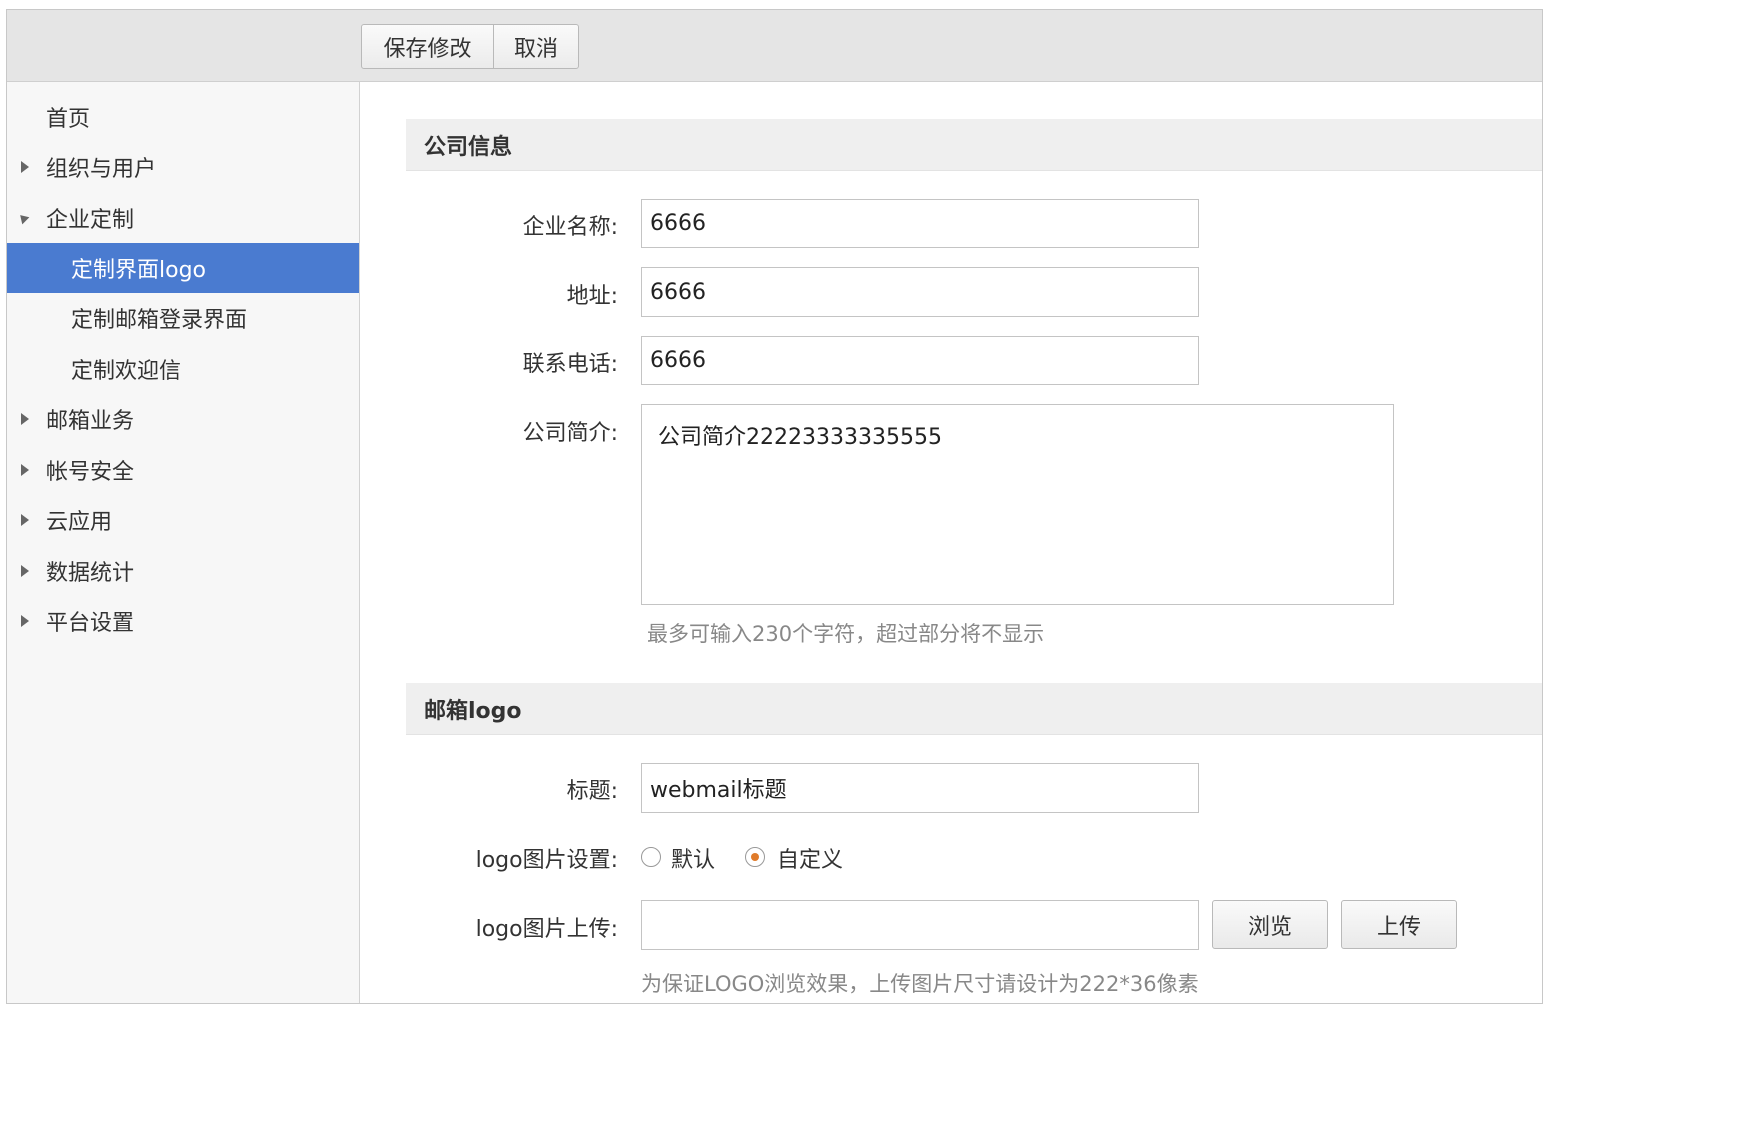 The width and height of the screenshot is (1740, 1126). I want to click on title-label: 标题:, so click(592, 791).